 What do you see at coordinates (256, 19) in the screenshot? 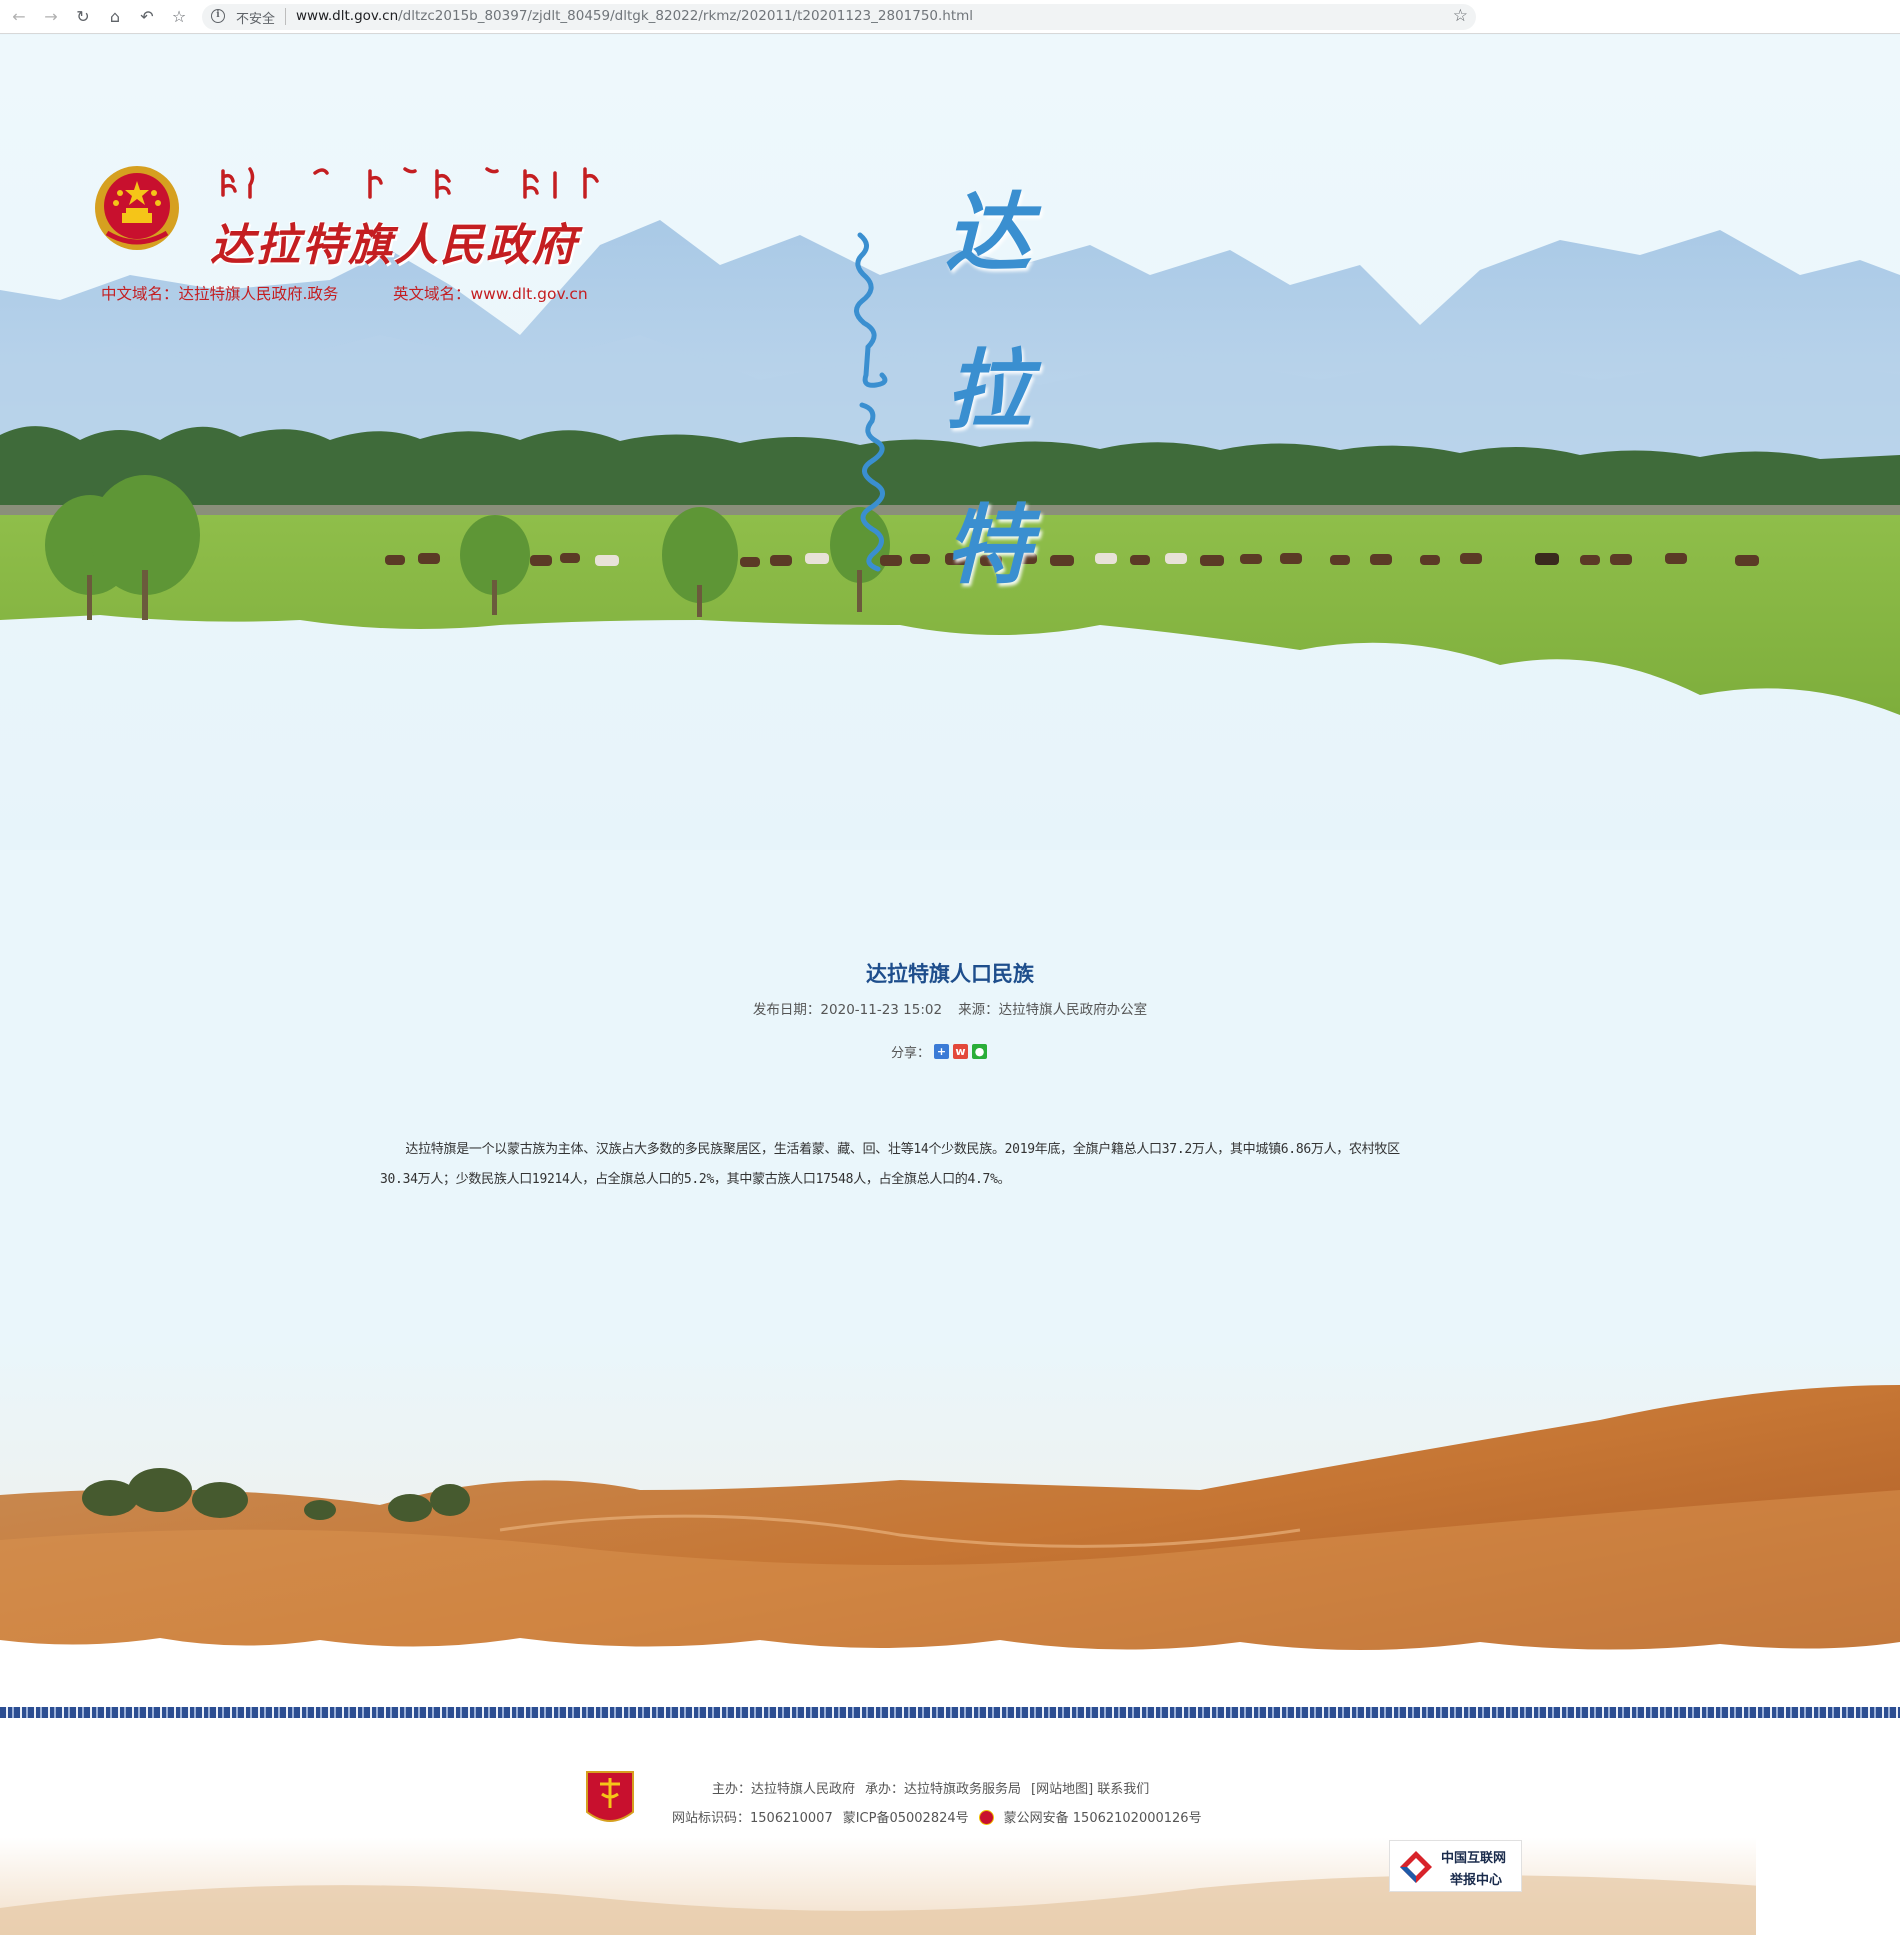
I see `security-label: 不安全` at bounding box center [256, 19].